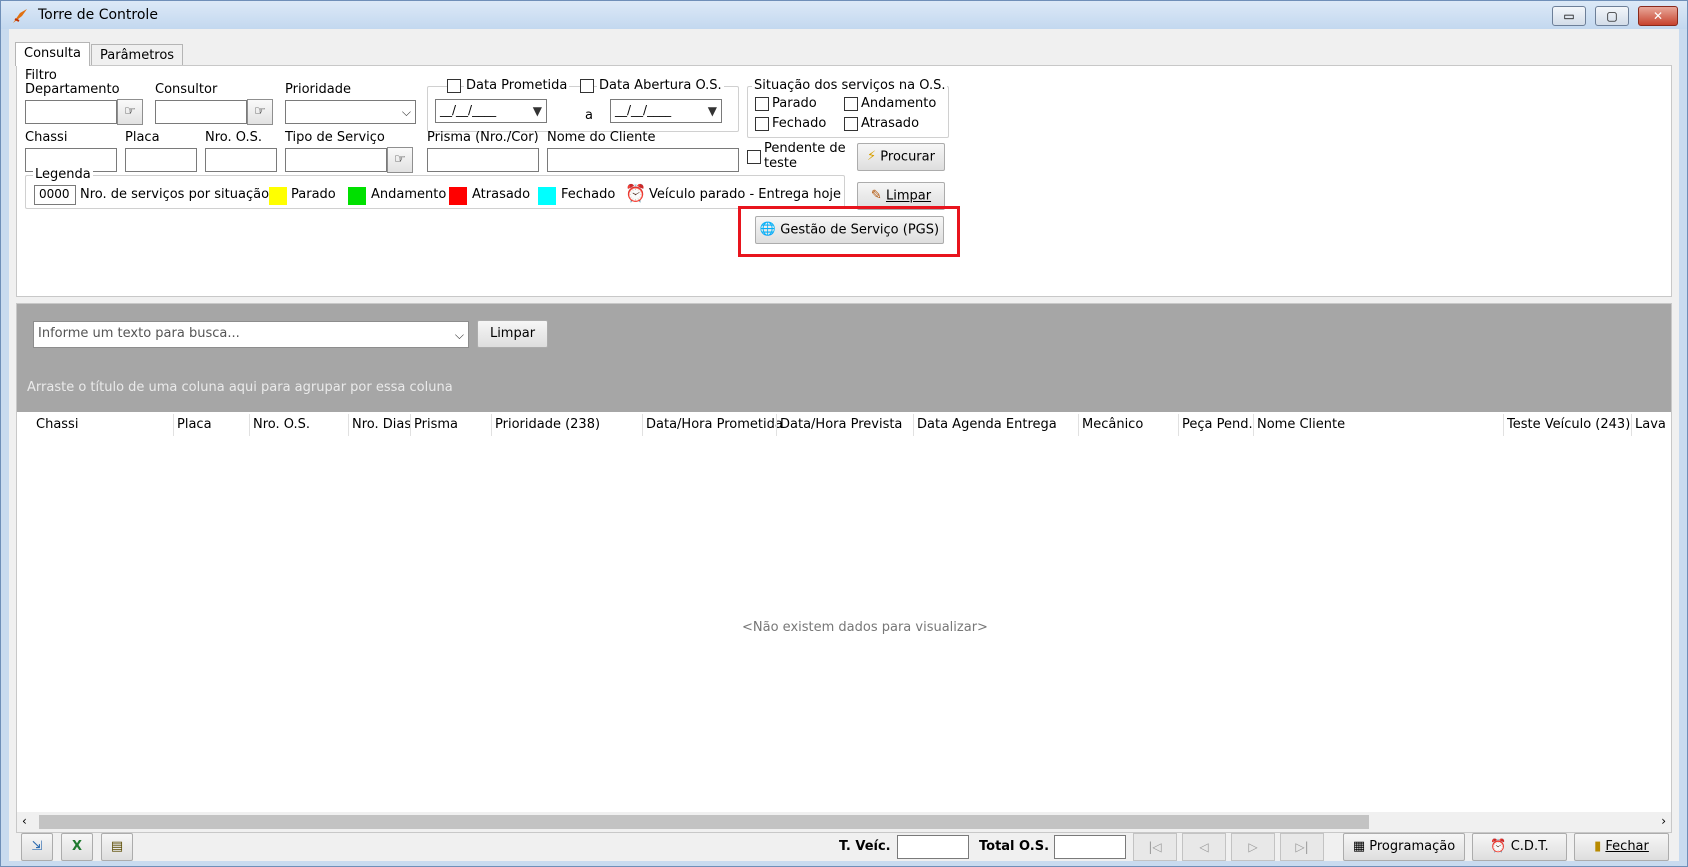 This screenshot has height=867, width=1688. What do you see at coordinates (233, 137) in the screenshot?
I see `nro-os-label: Nro. O.S.` at bounding box center [233, 137].